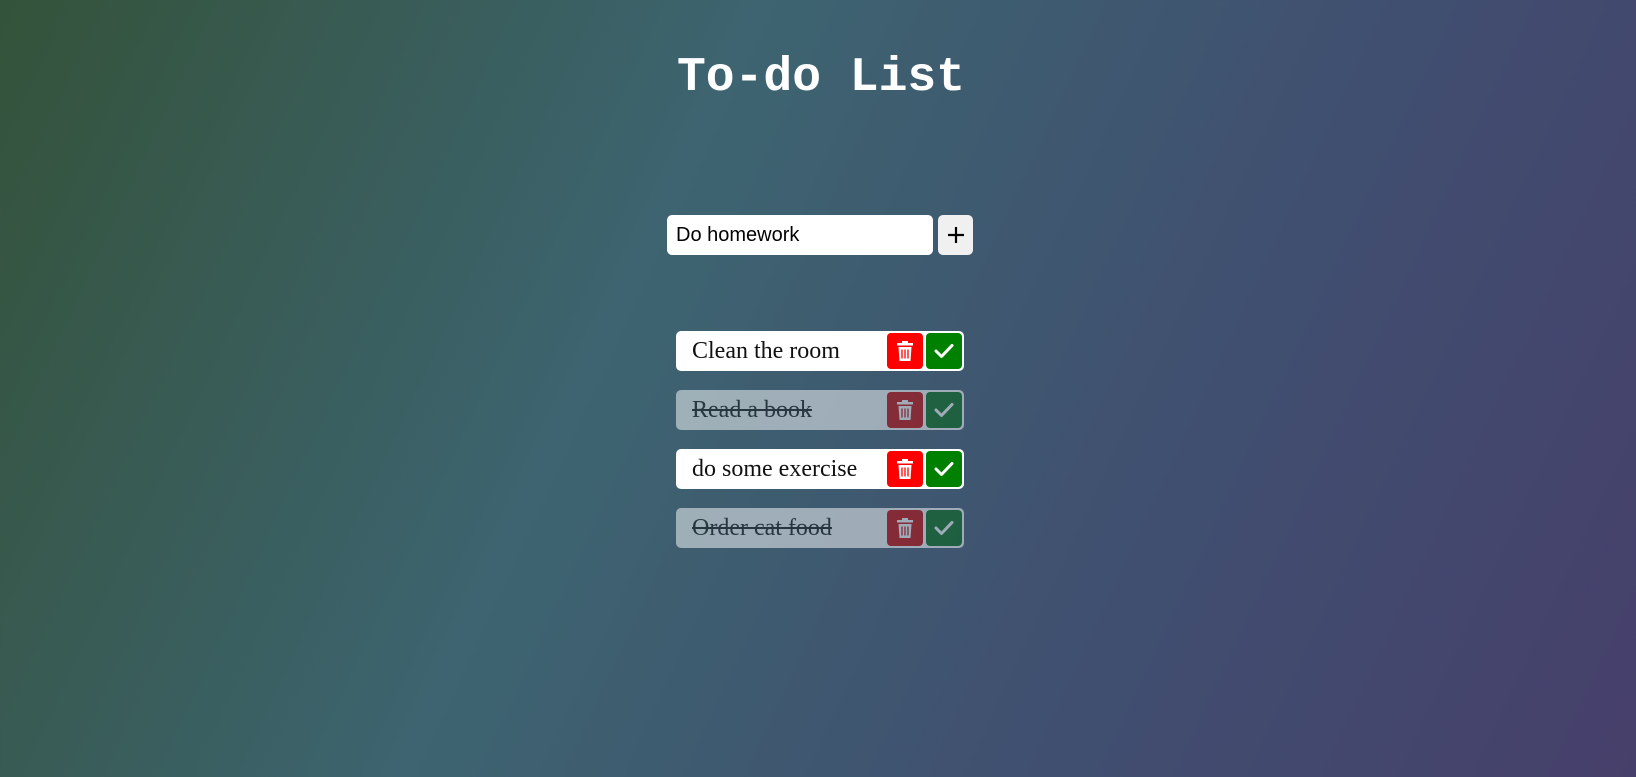 The image size is (1636, 777). I want to click on add-todo-form, so click(820, 235).